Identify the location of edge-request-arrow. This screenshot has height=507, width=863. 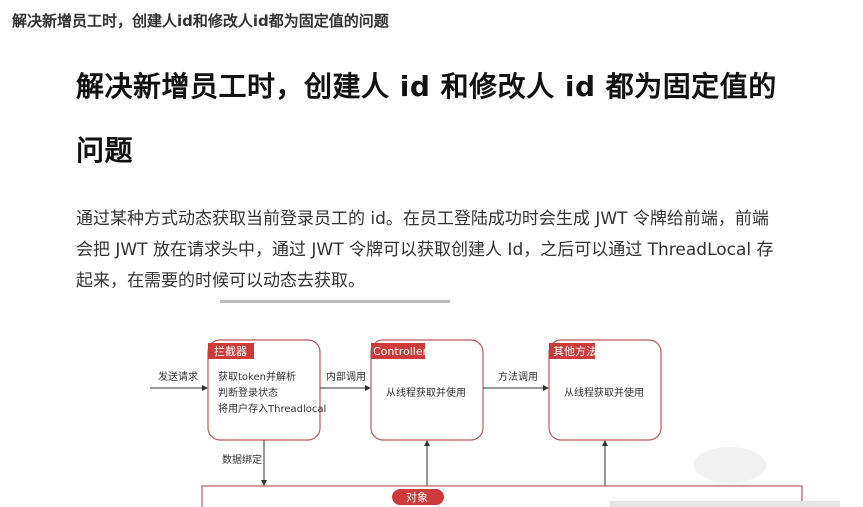
(205, 388).